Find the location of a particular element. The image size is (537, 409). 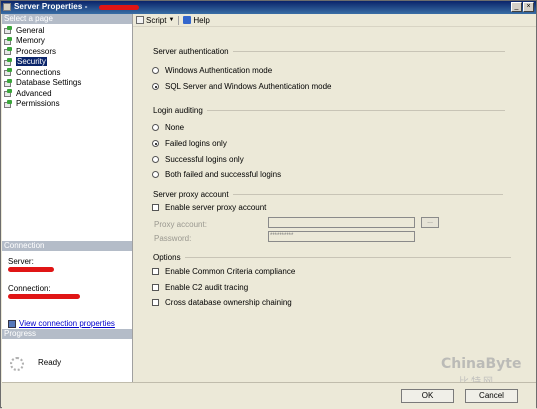

progress-spinner-icon is located at coordinates (17, 364).